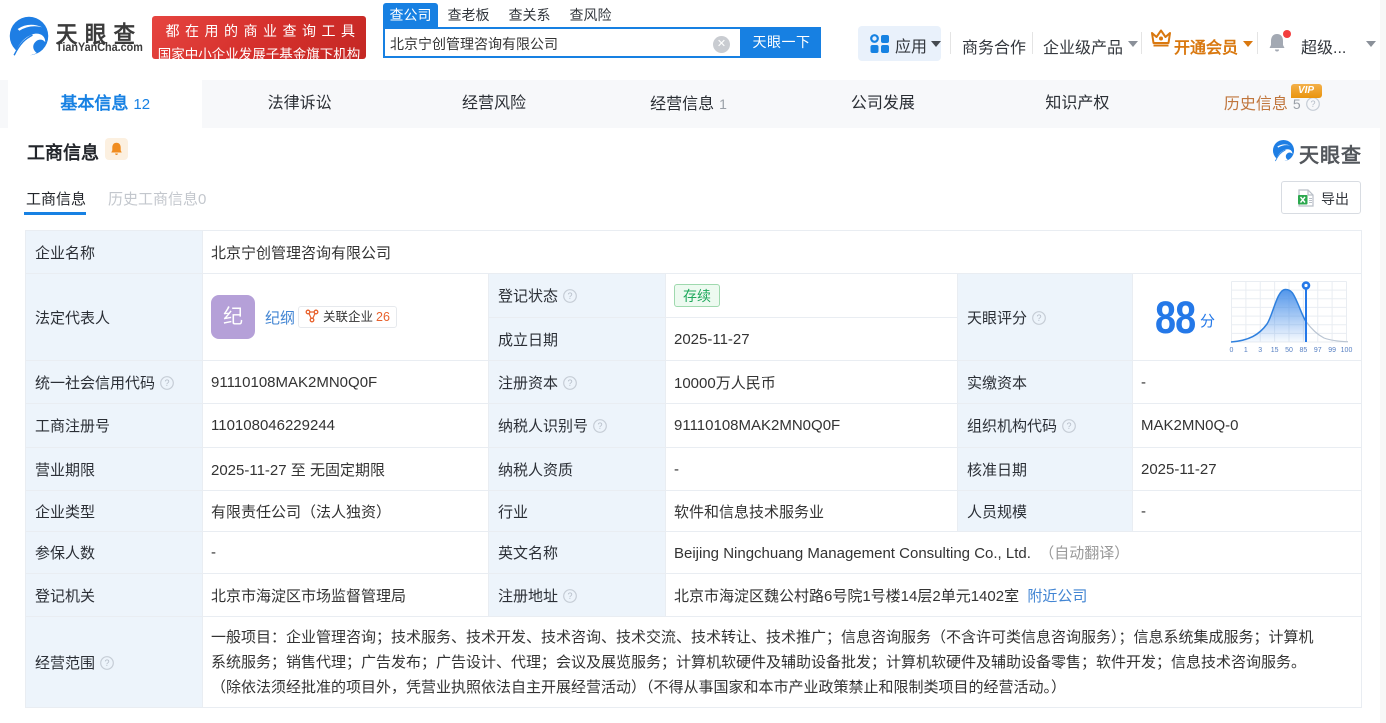 The width and height of the screenshot is (1386, 723). I want to click on svg-text: 1, so click(1246, 350).